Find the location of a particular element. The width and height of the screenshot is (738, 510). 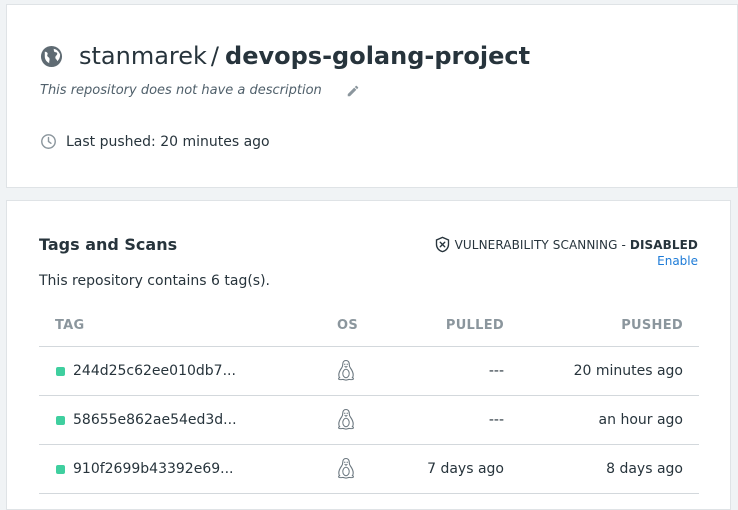

repo-owner: stanmarek is located at coordinates (143, 56).